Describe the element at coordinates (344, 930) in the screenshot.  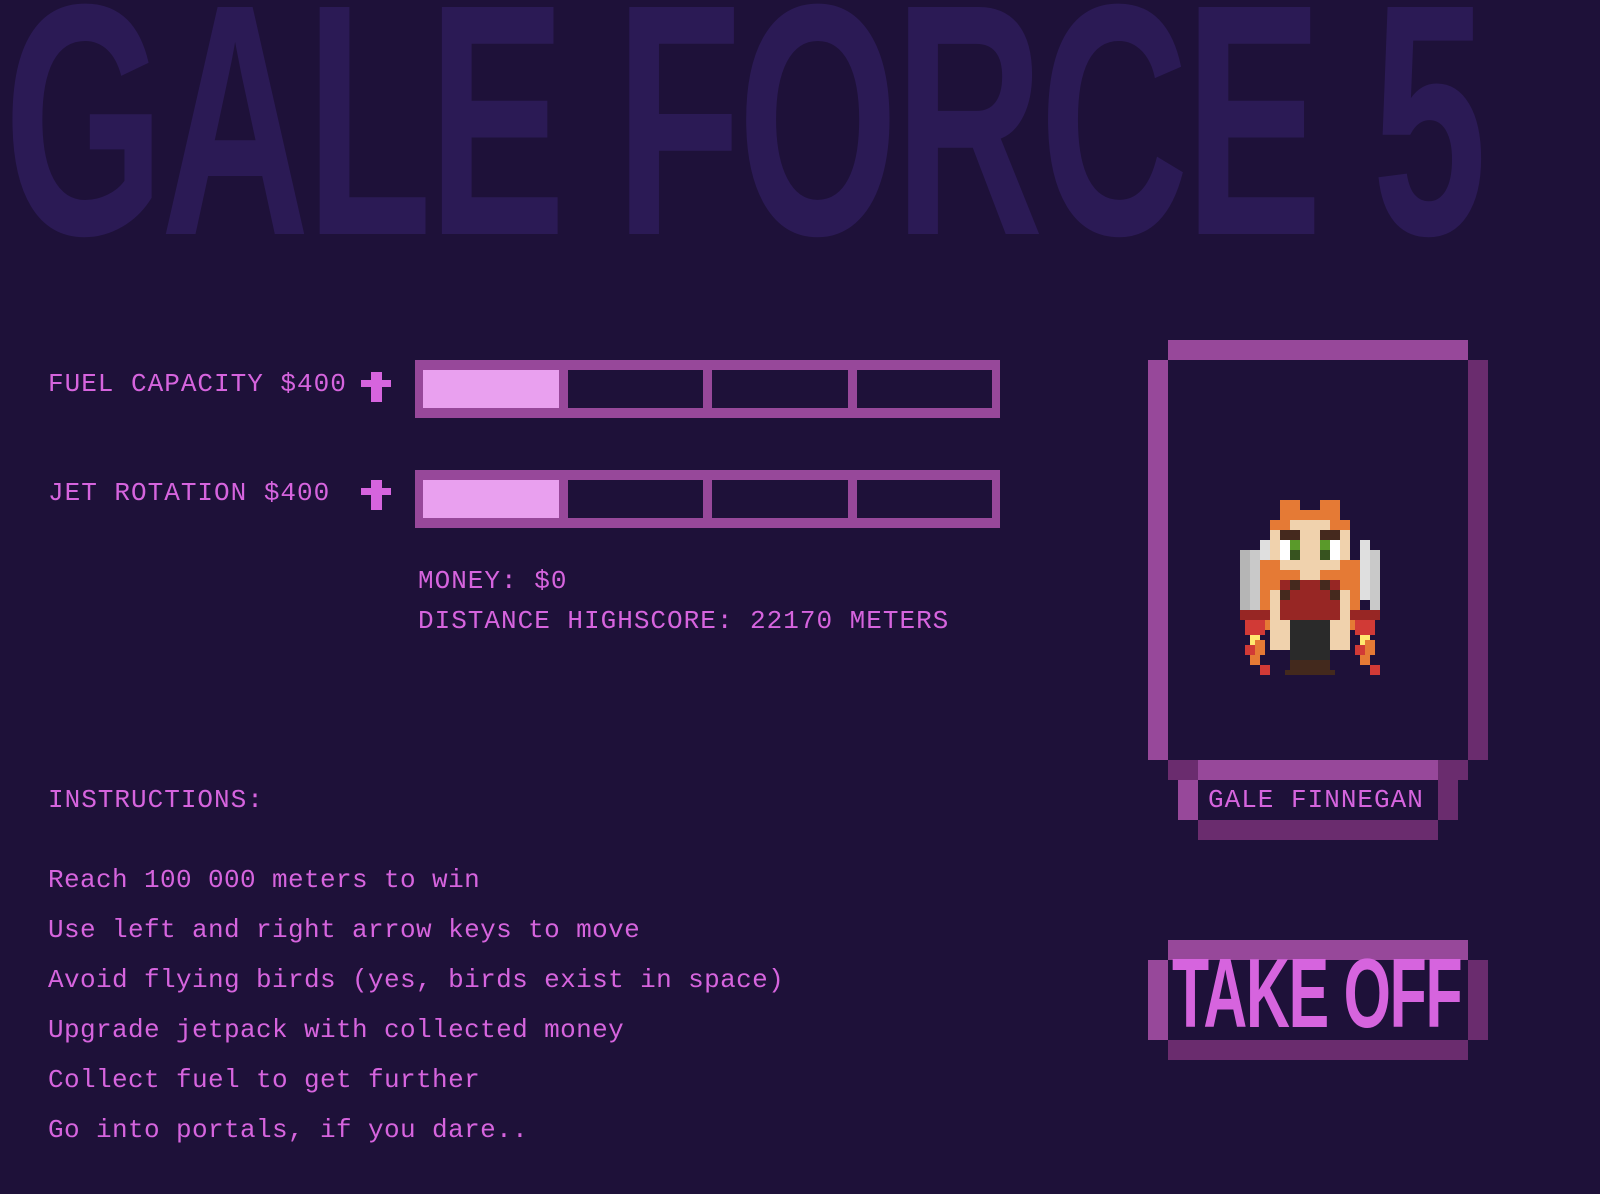
I see `instruction-item: Use left and right arrow keys to move` at that location.